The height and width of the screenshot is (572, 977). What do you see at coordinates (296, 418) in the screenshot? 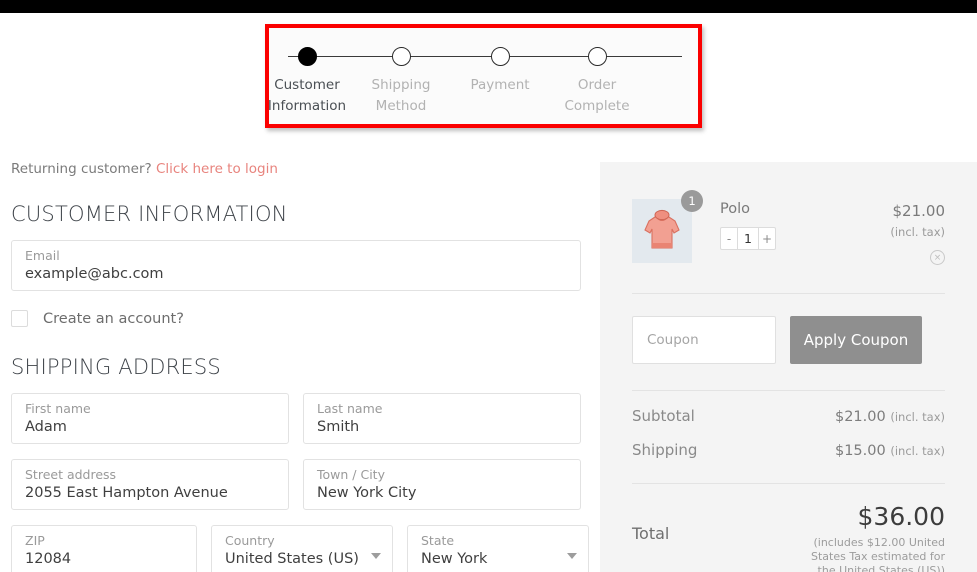
I see `name-row: First name Adam Last name Smith` at bounding box center [296, 418].